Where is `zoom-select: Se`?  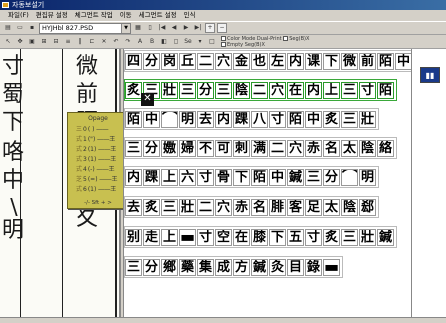 zoom-select: Se is located at coordinates (188, 41).